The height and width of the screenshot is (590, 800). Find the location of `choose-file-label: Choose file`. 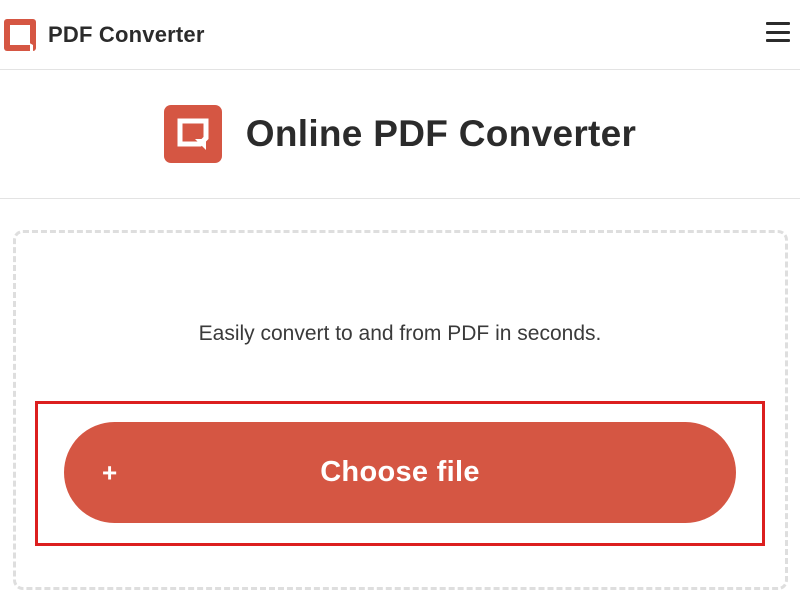

choose-file-label: Choose file is located at coordinates (400, 472).